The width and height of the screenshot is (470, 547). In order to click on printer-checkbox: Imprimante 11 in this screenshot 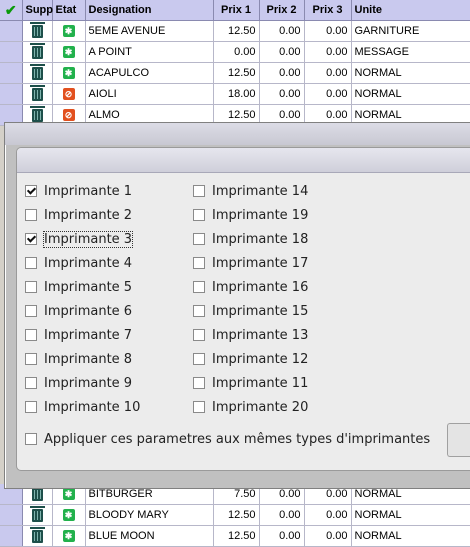, I will do `click(250, 383)`.